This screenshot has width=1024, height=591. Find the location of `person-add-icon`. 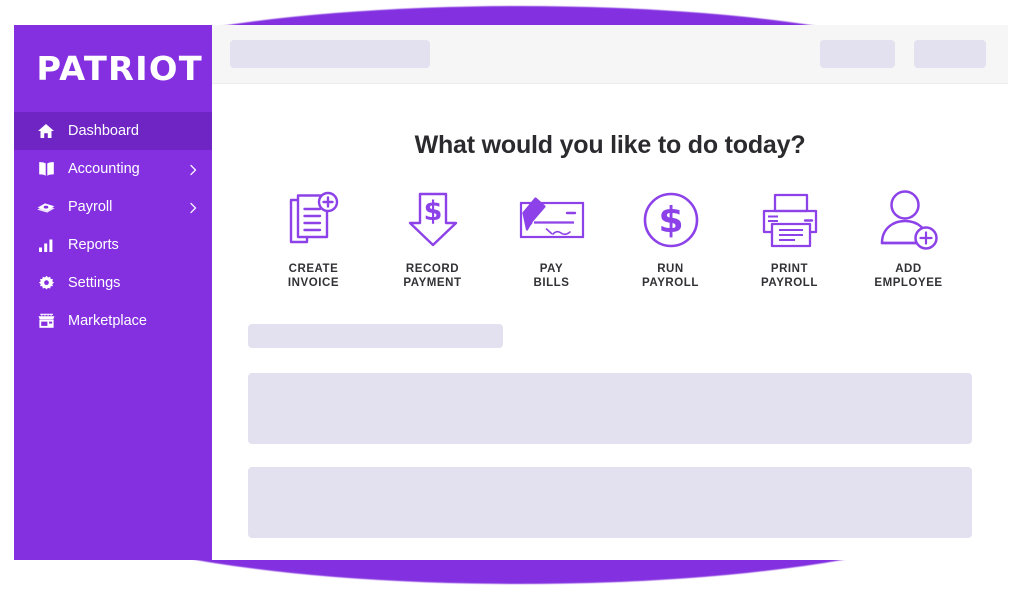

person-add-icon is located at coordinates (909, 220).